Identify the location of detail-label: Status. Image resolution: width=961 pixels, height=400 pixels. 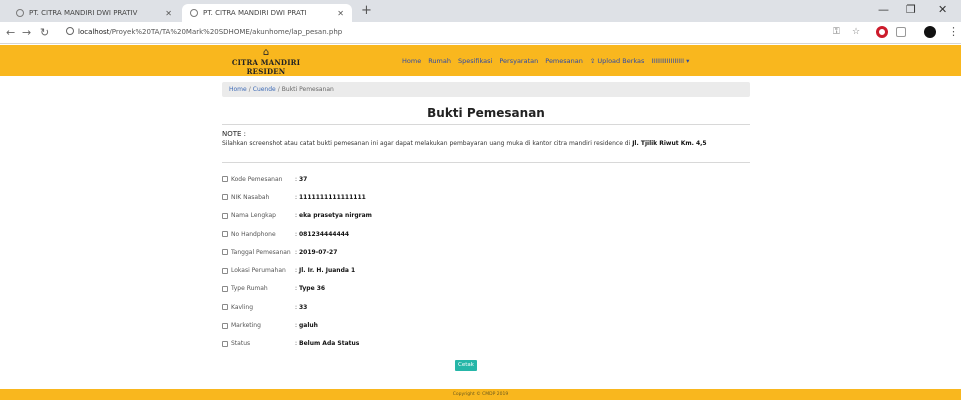
(241, 344).